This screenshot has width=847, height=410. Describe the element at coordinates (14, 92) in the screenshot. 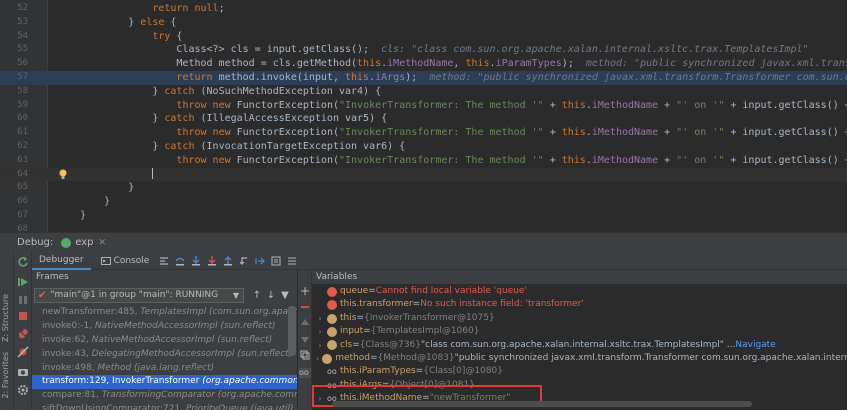

I see `line-number: 58` at that location.